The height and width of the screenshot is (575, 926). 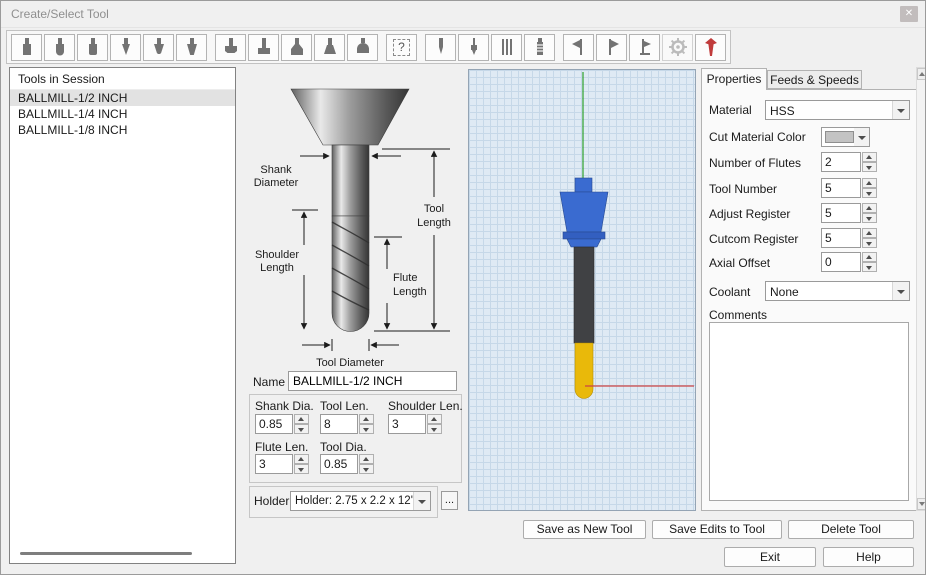 I want to click on axial-offset-up-arrow, so click(x=869, y=257).